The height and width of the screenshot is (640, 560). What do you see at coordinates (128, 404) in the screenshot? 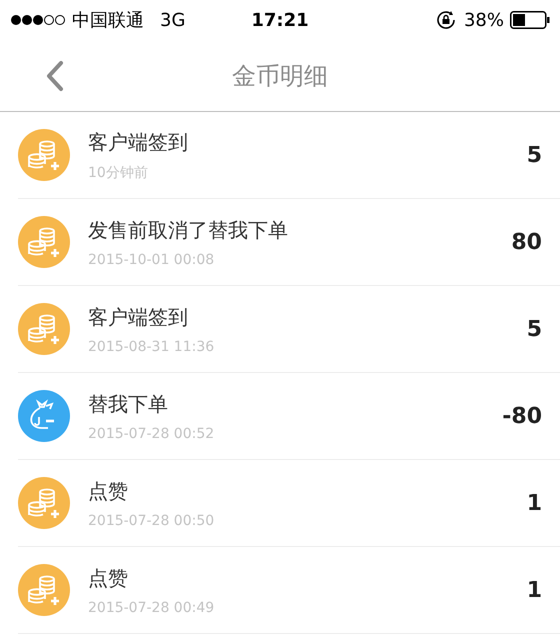
I see `record-title: 替我下单` at bounding box center [128, 404].